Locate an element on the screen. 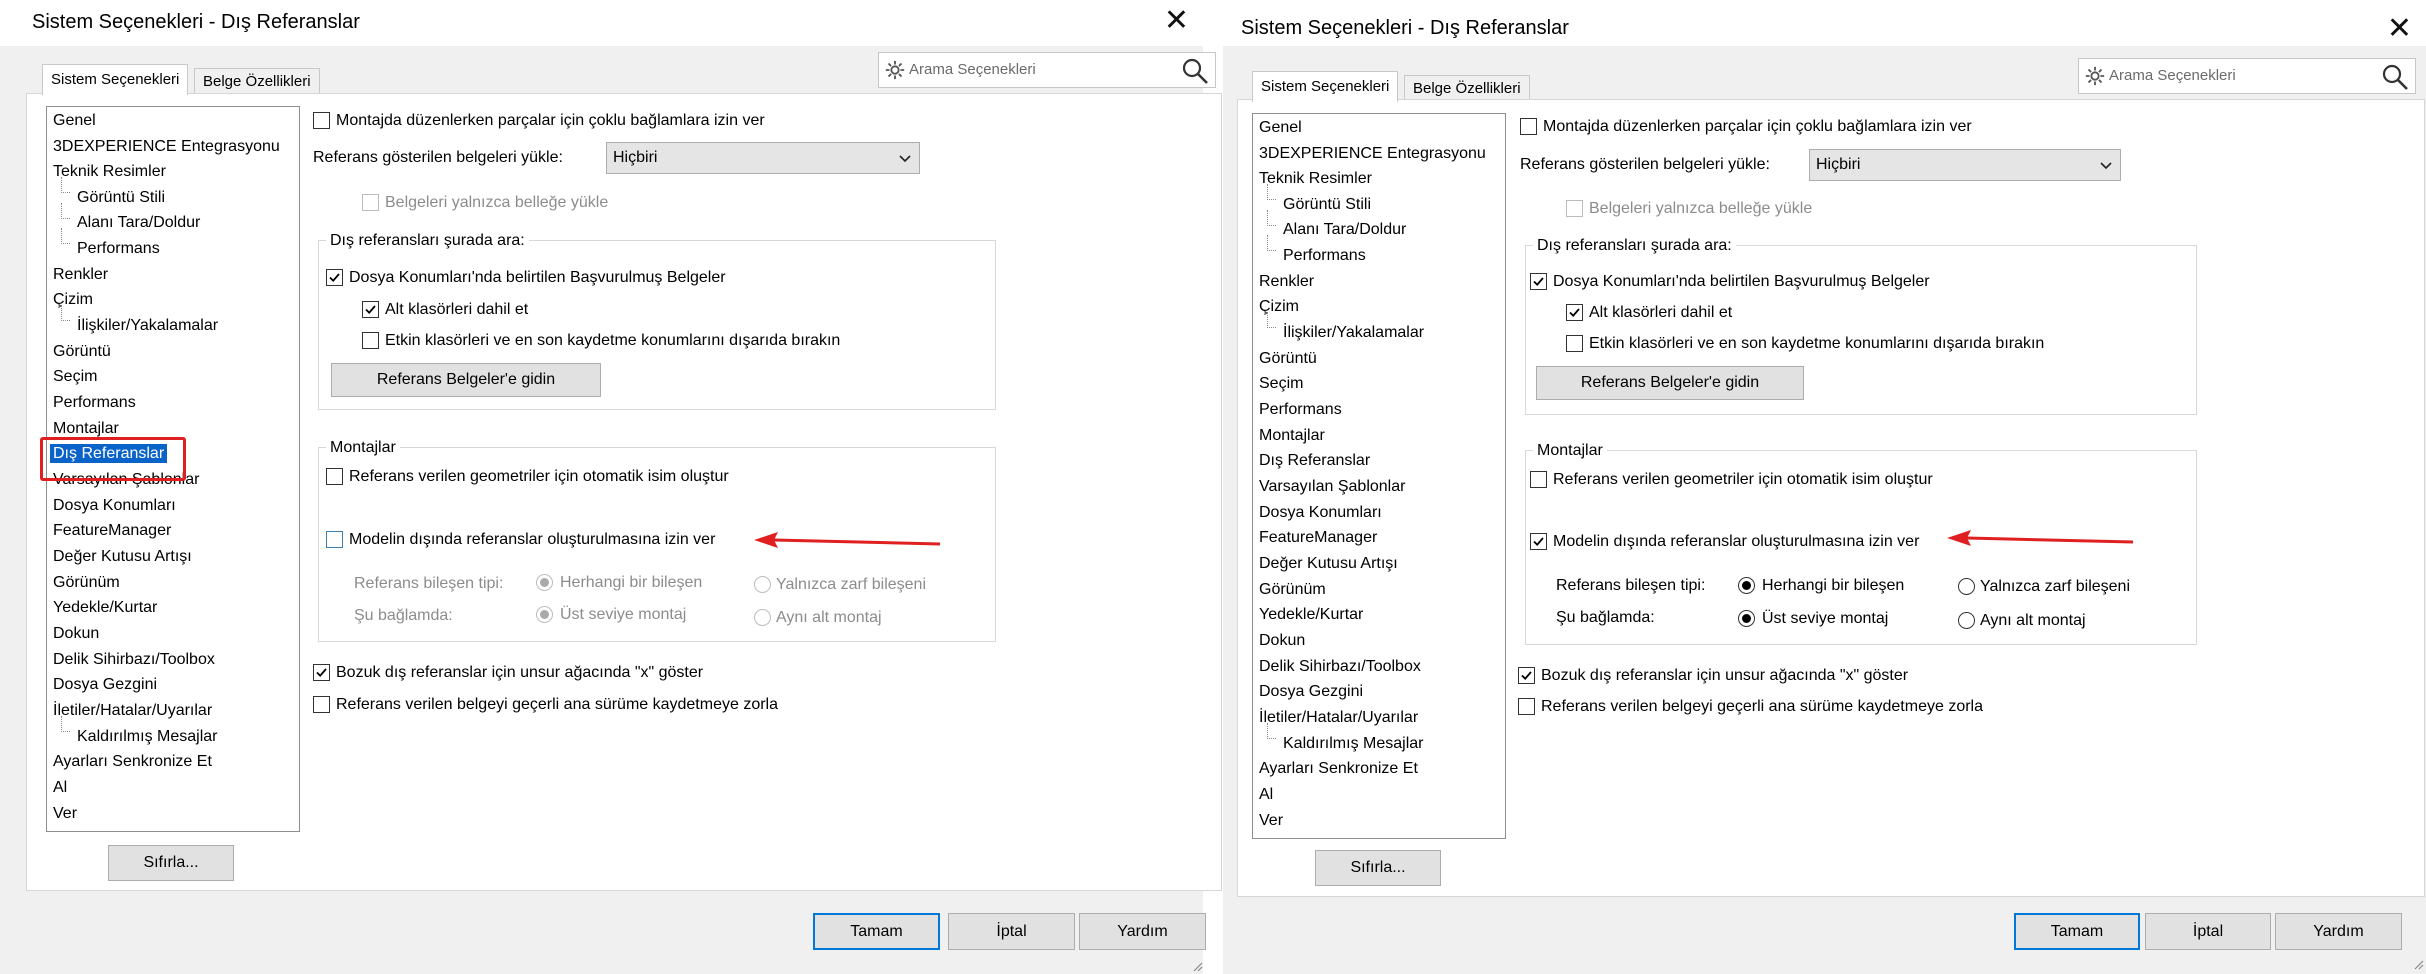 This screenshot has height=974, width=2426. tree-item: Dosya Konumları is located at coordinates (1320, 513).